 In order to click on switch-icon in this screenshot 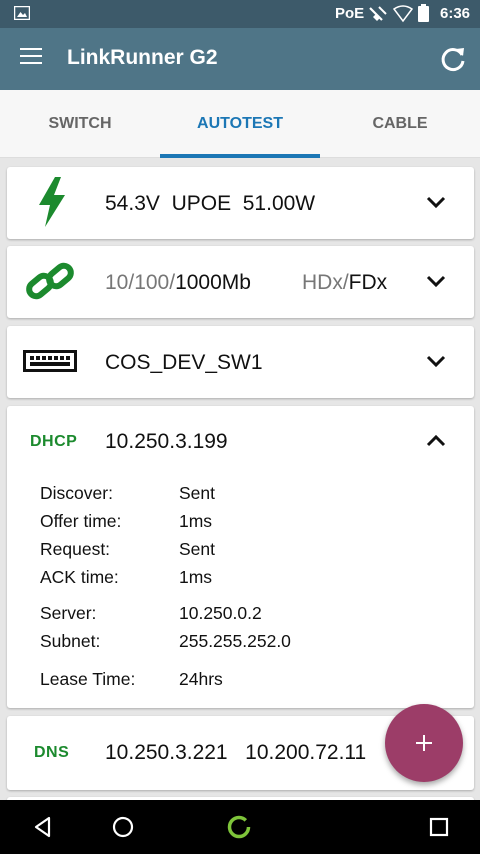, I will do `click(50, 363)`.